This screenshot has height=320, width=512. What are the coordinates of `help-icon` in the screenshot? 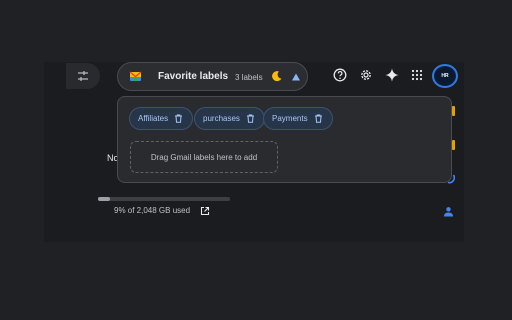 It's located at (340, 75).